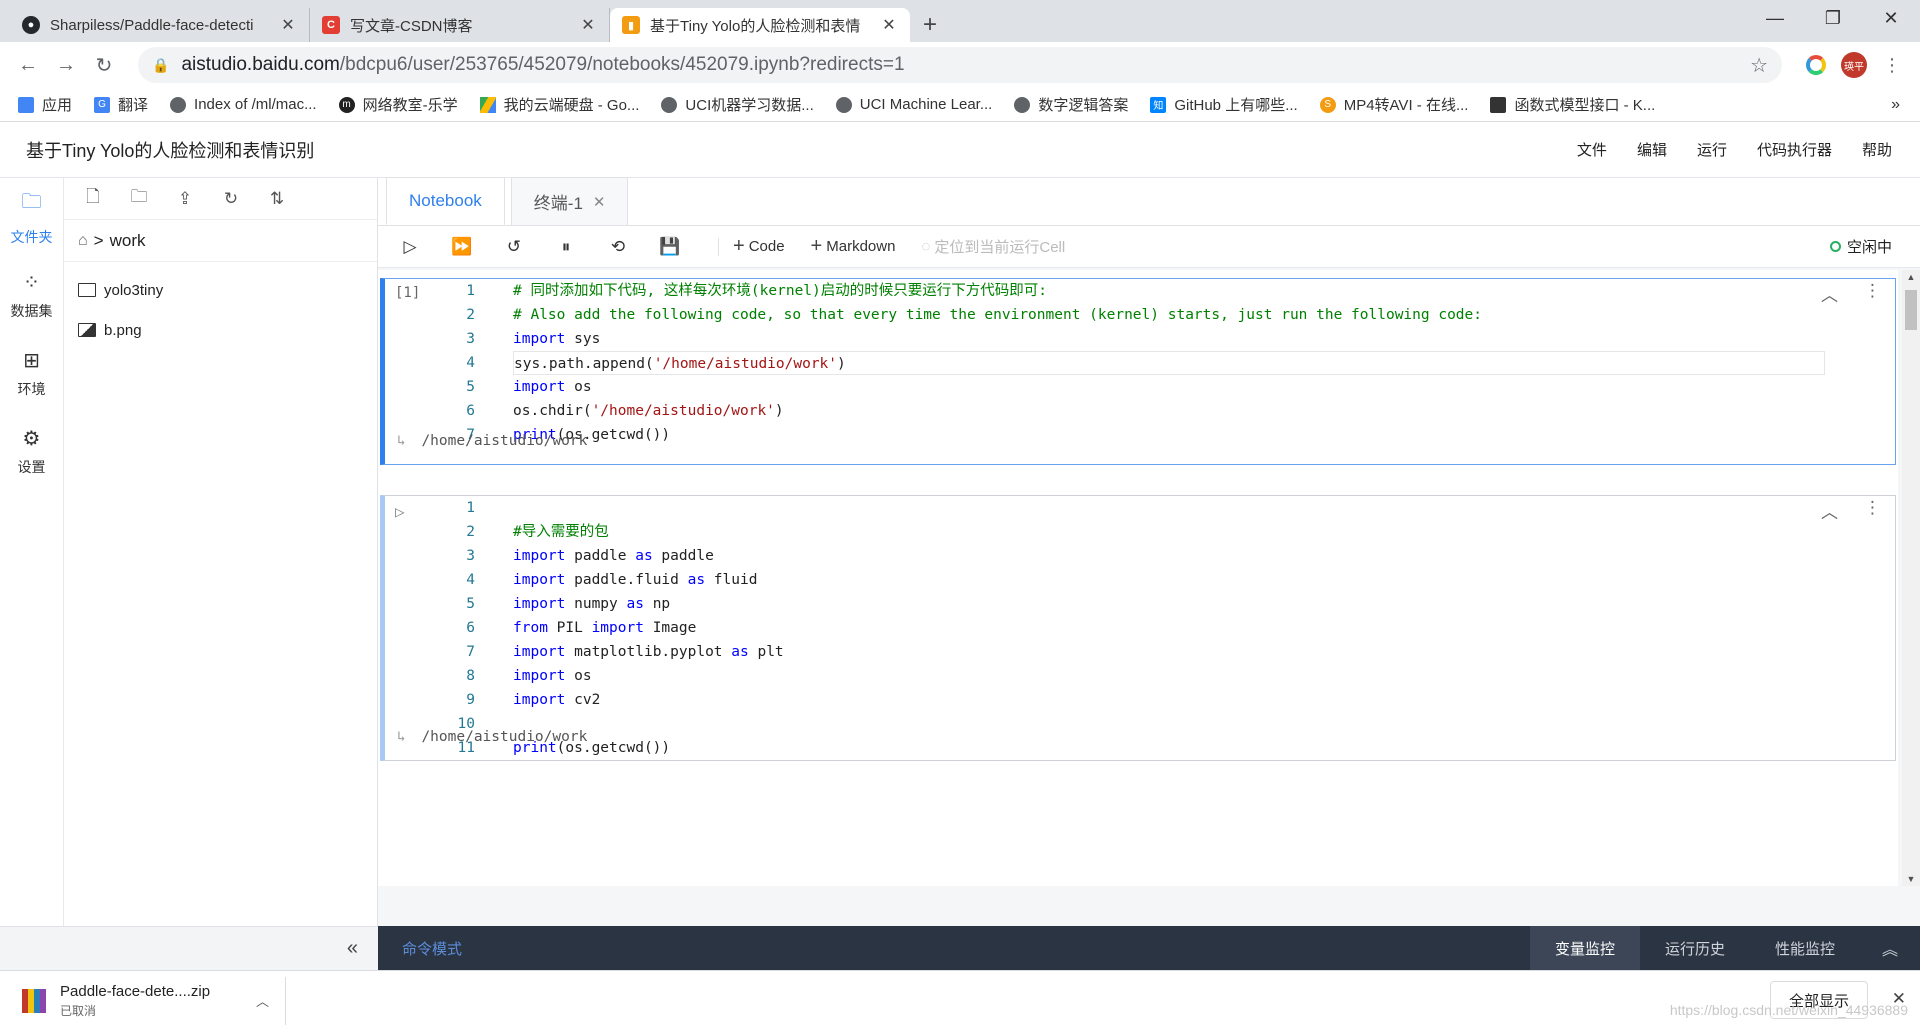  Describe the element at coordinates (31, 373) in the screenshot. I see `rail-item-environment: ⊞ 环境` at that location.